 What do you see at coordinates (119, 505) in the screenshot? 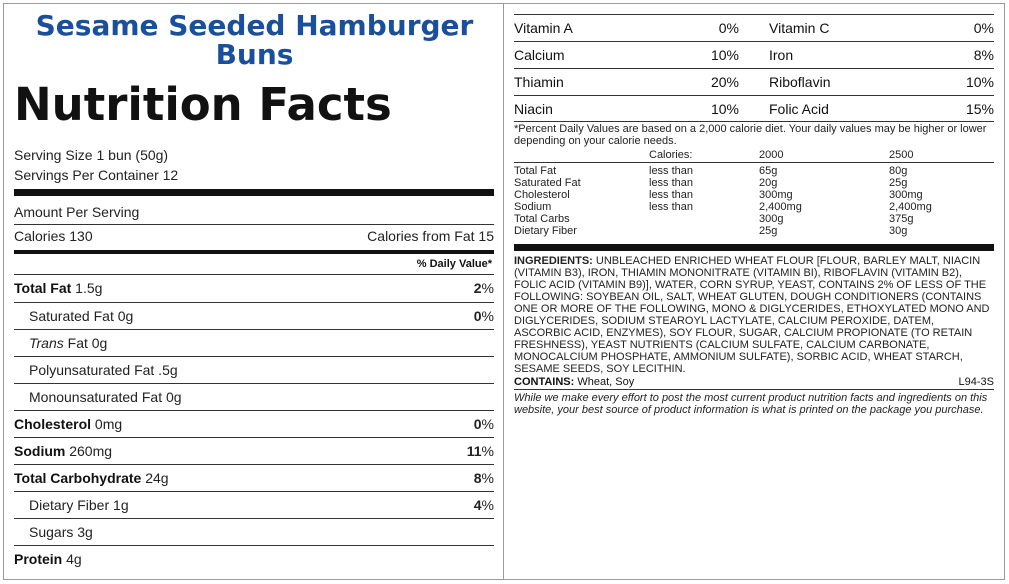
I see `nutrient-amount: 1g` at bounding box center [119, 505].